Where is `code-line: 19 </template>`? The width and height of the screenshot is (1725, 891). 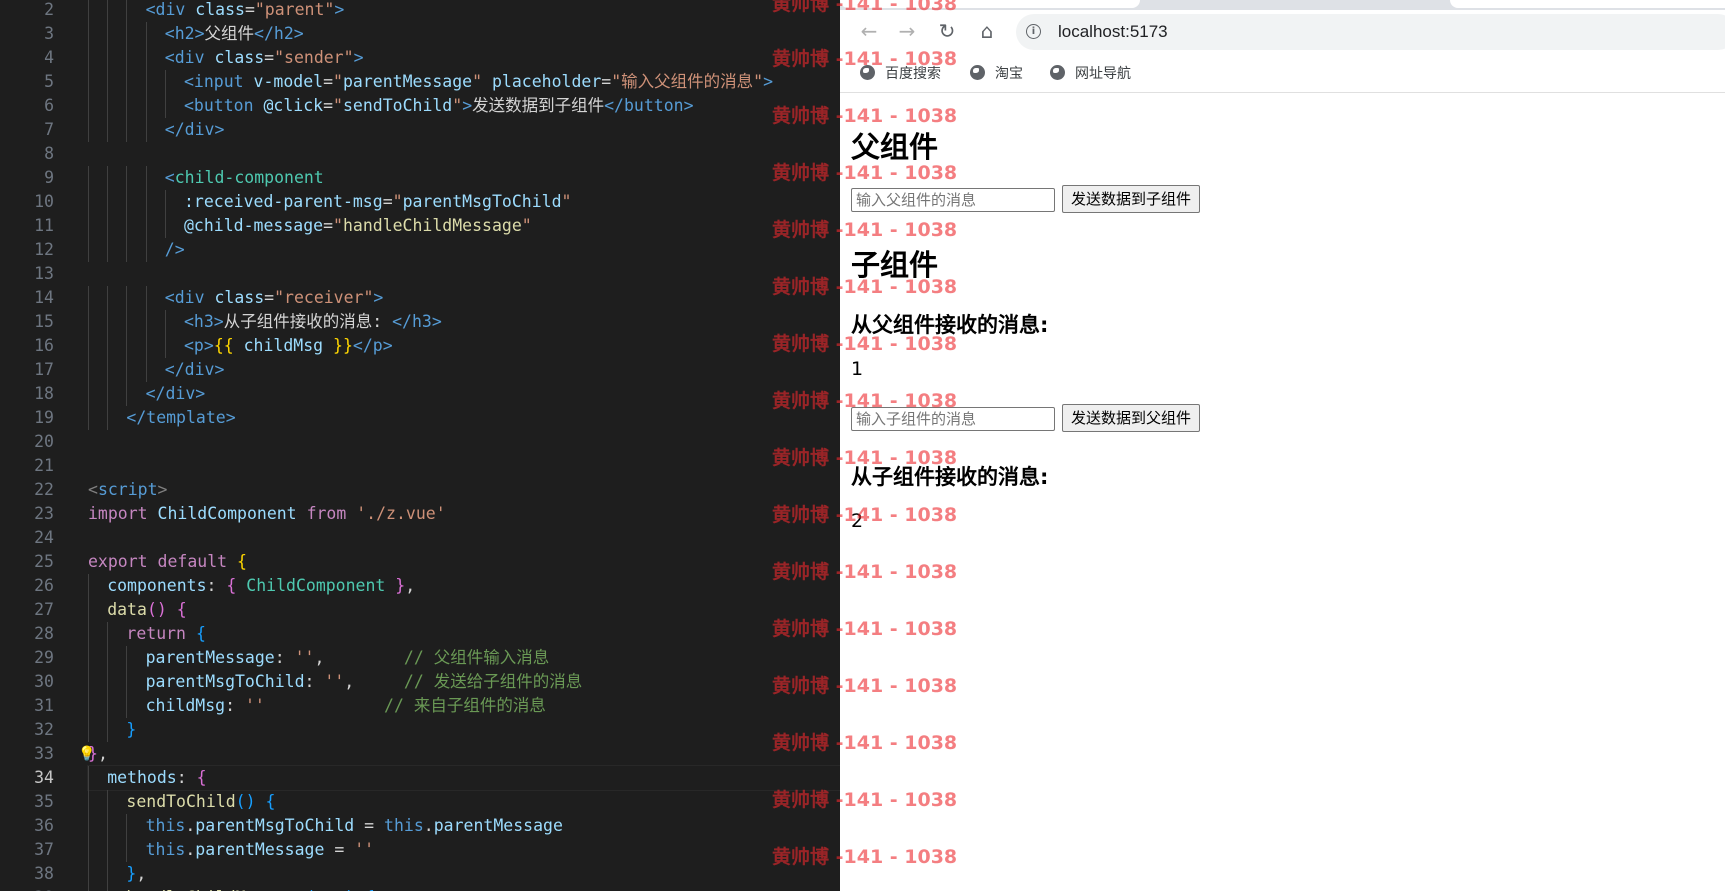 code-line: 19 </template> is located at coordinates (420, 418).